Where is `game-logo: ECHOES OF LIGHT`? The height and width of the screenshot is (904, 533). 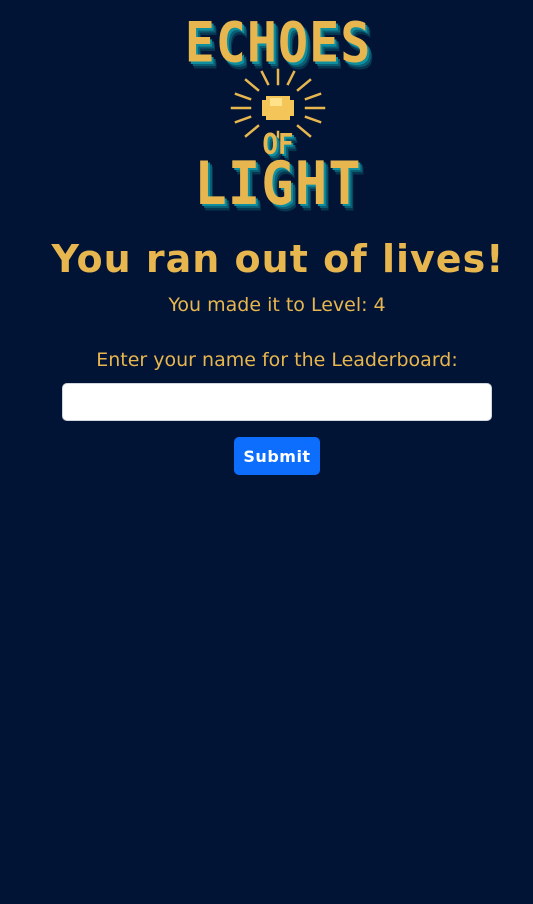 game-logo: ECHOES OF LIGHT is located at coordinates (278, 113).